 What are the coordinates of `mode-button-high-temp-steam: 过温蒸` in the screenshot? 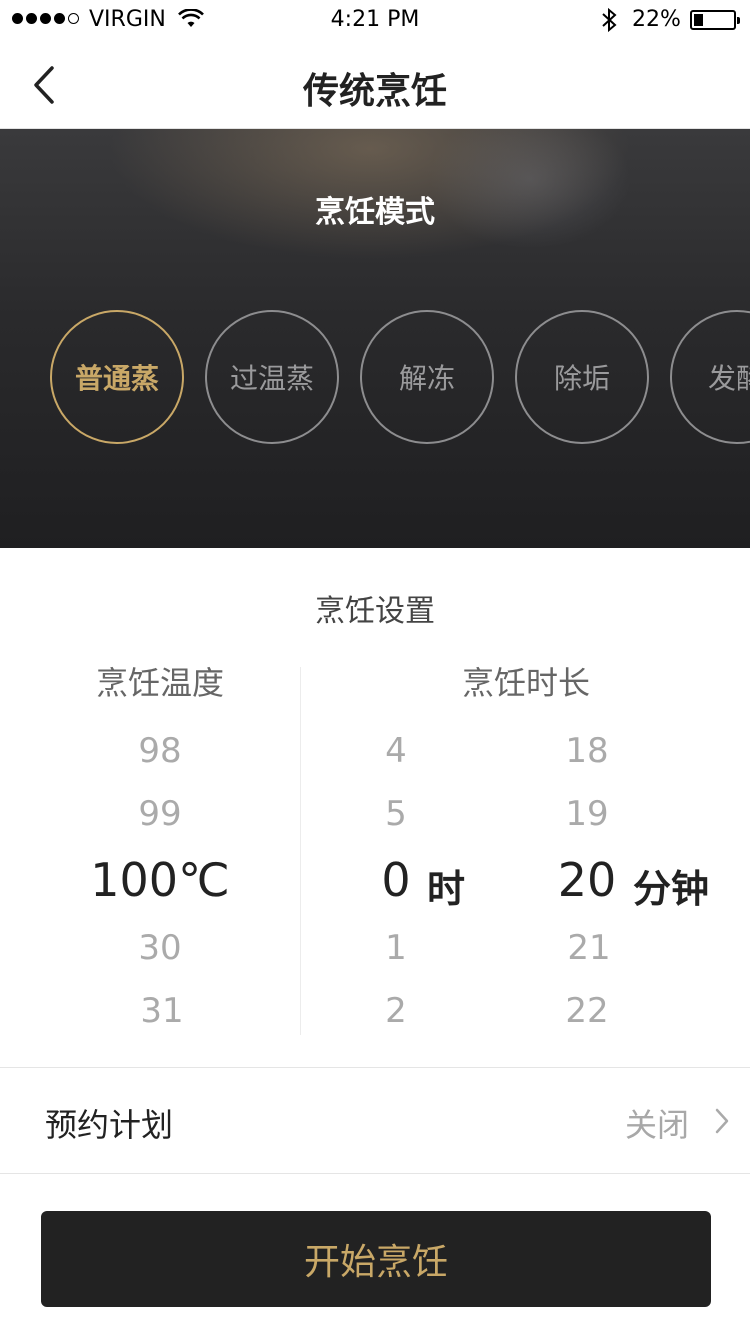 It's located at (272, 377).